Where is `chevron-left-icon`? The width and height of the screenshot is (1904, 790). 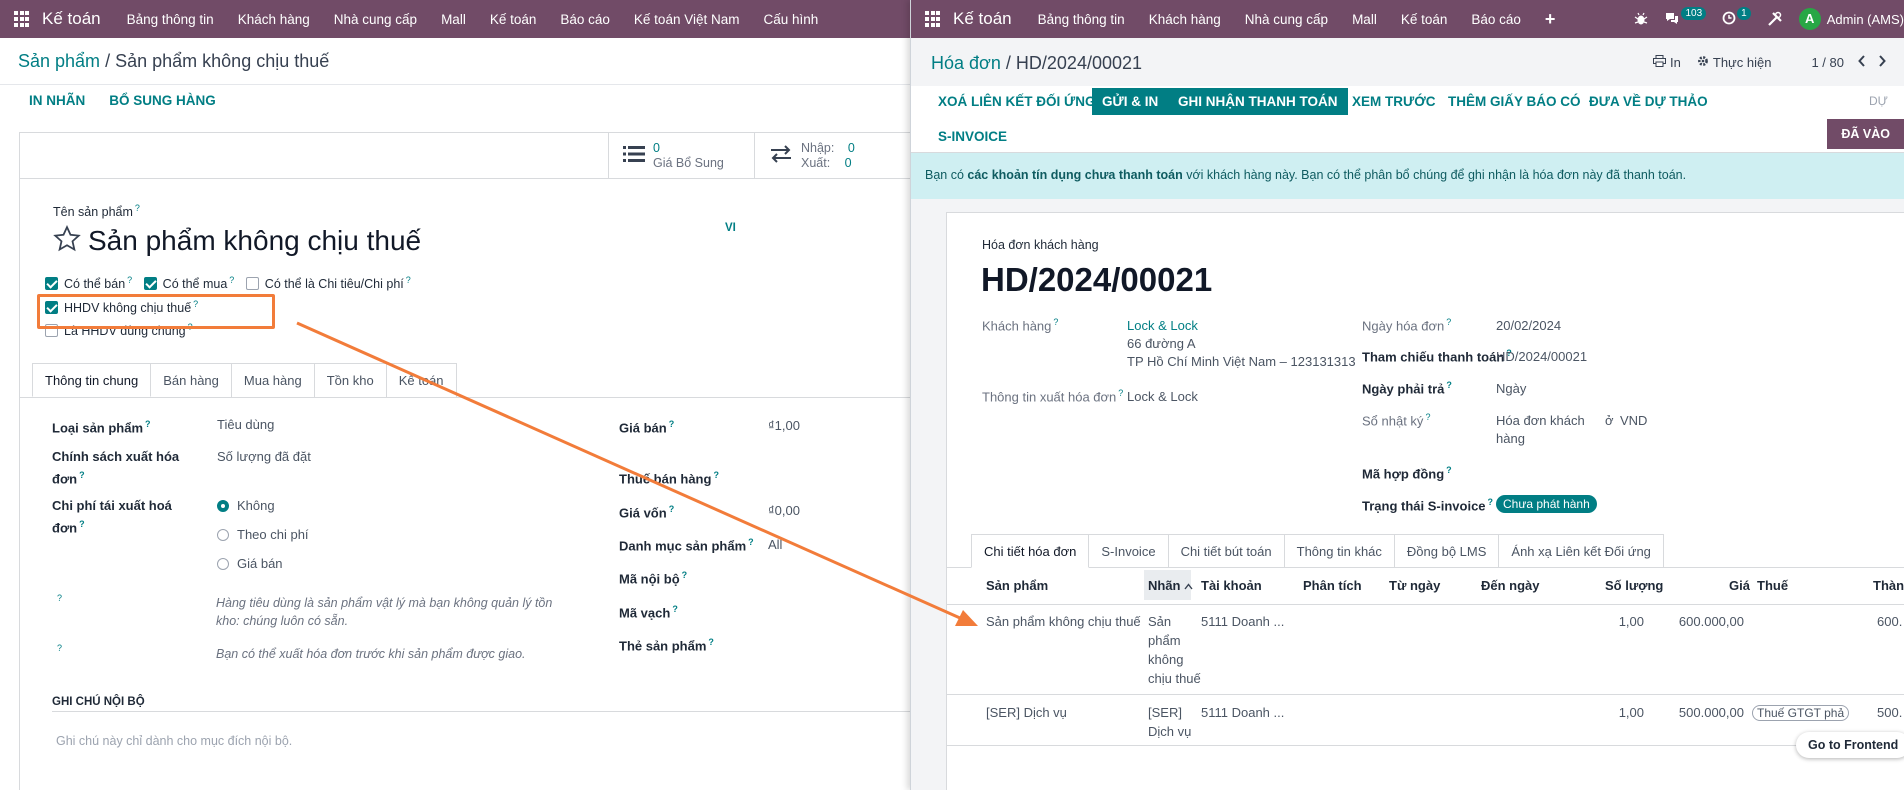
chevron-left-icon is located at coordinates (1862, 62).